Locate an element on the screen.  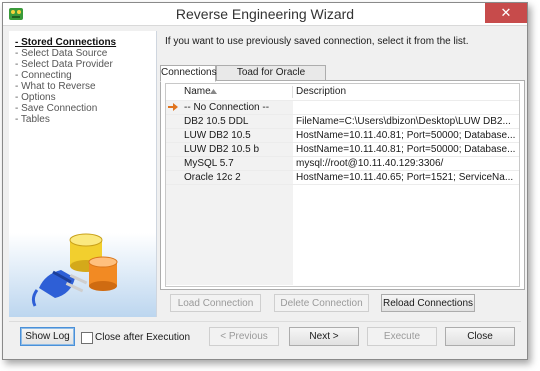
step-what-to-reverse: - What to Reverse is located at coordinates (55, 86).